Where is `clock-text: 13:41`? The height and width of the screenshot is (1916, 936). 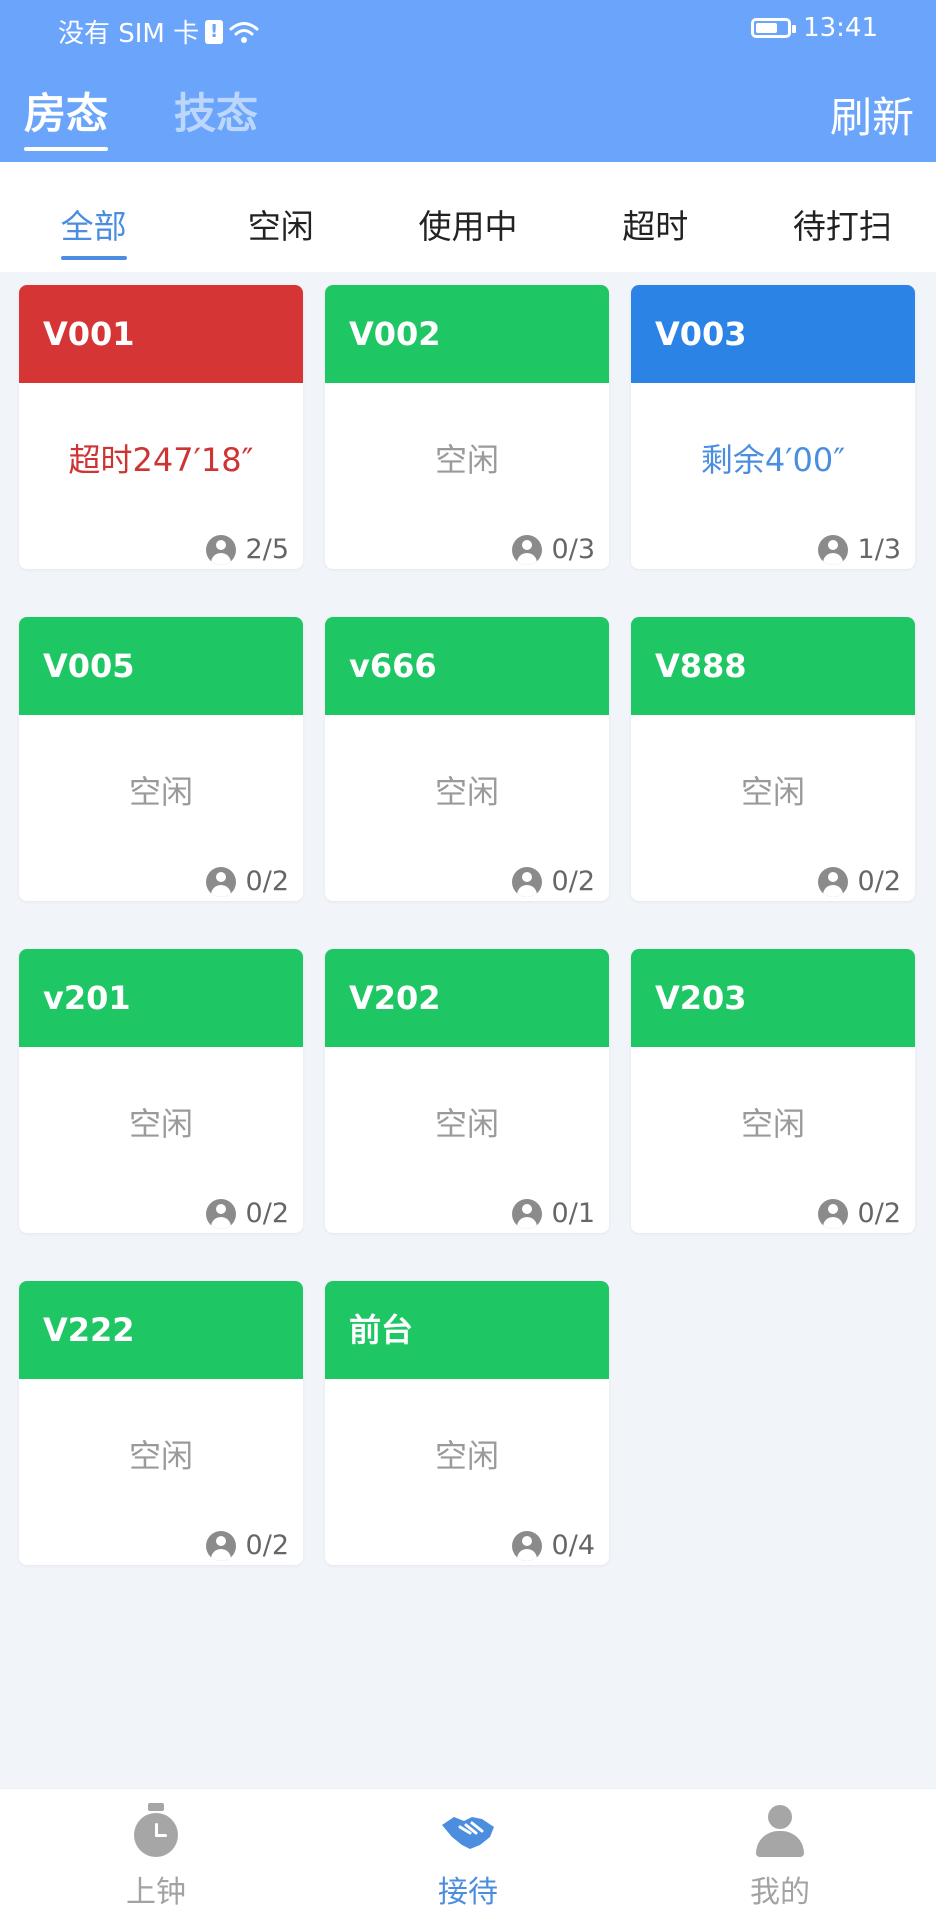
clock-text: 13:41 is located at coordinates (840, 28).